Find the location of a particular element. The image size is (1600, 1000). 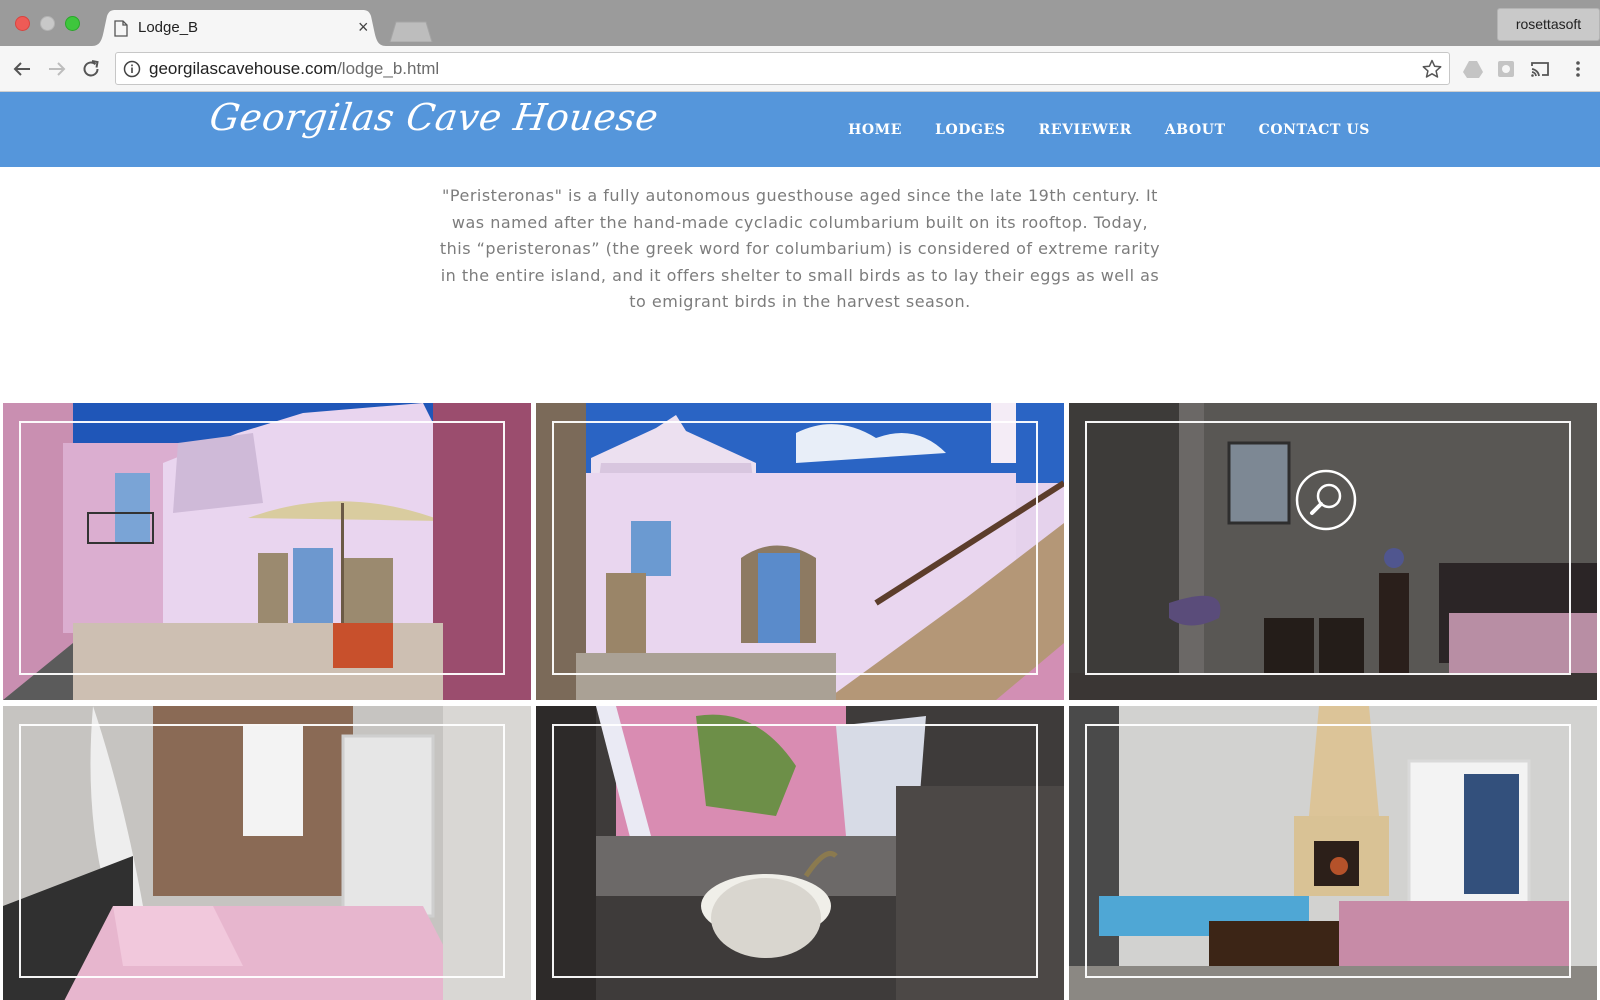

gallery-photo-bedroom-canopy is located at coordinates (267, 853).